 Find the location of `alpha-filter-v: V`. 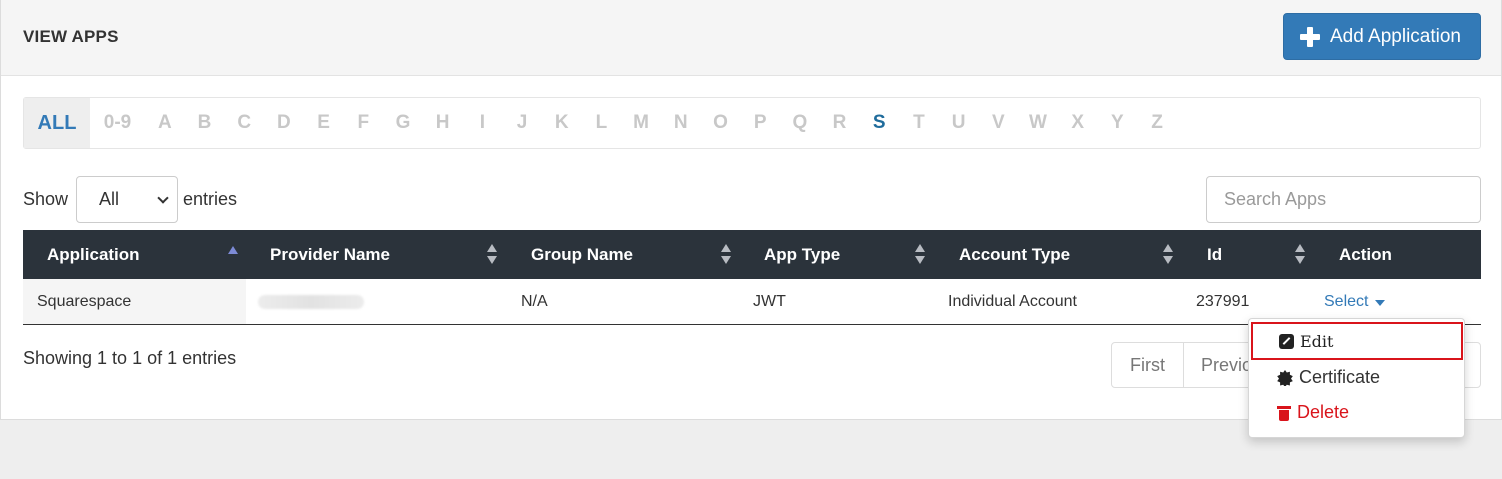

alpha-filter-v: V is located at coordinates (998, 123).